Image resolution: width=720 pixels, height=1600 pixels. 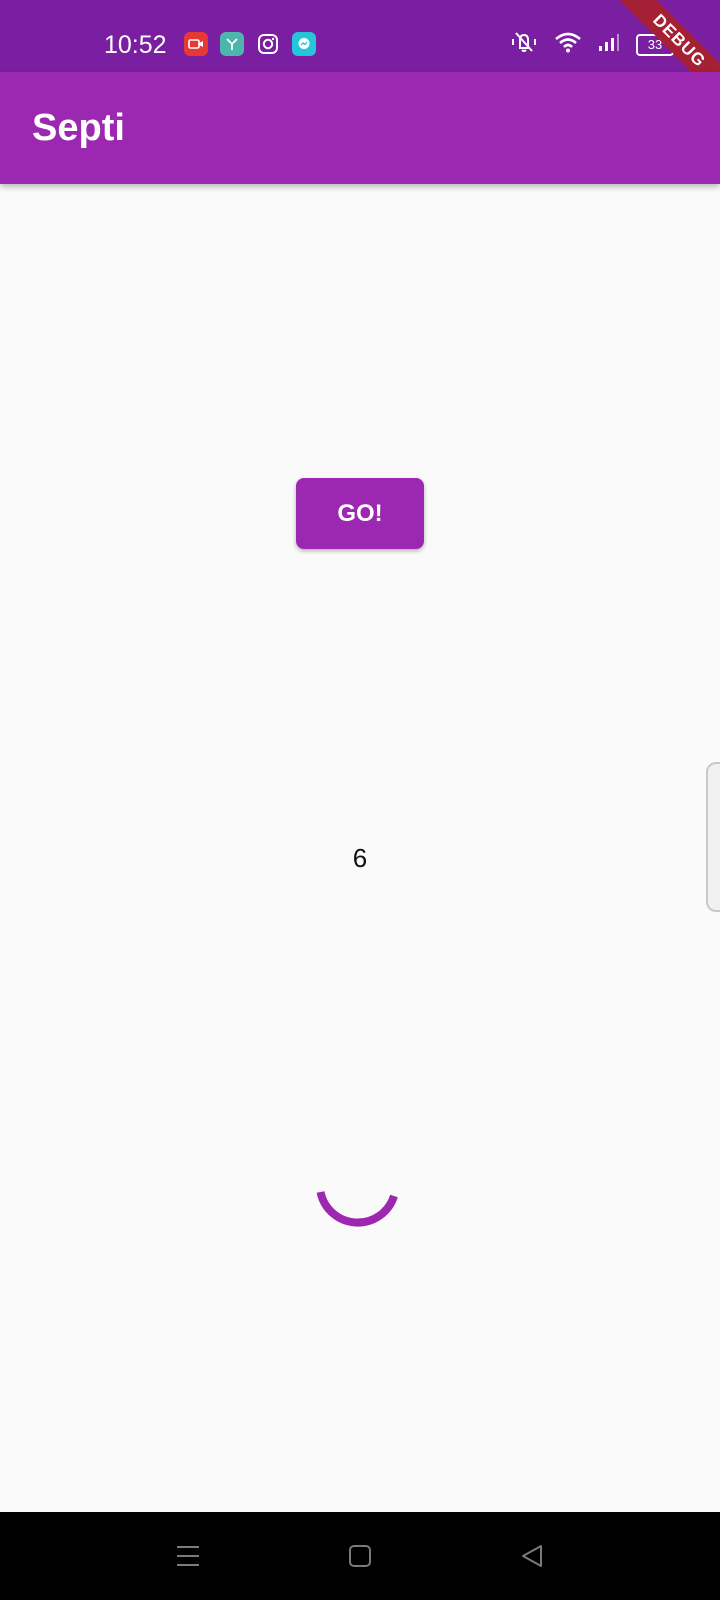 What do you see at coordinates (360, 55) in the screenshot?
I see `status-bar: 10:52 33 DEBUG` at bounding box center [360, 55].